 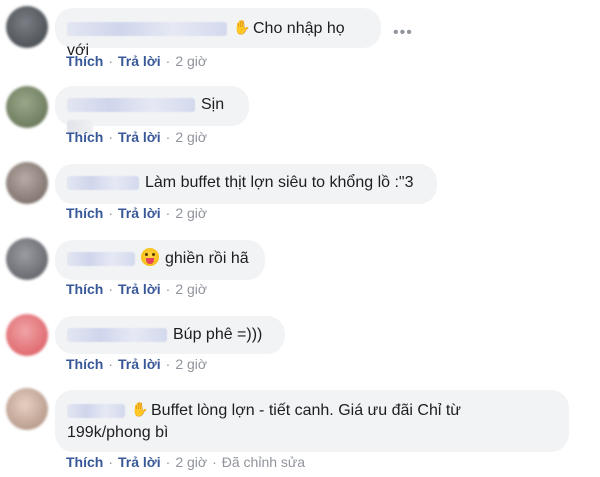 What do you see at coordinates (207, 258) in the screenshot?
I see `comment-text: ghiền rồi hã` at bounding box center [207, 258].